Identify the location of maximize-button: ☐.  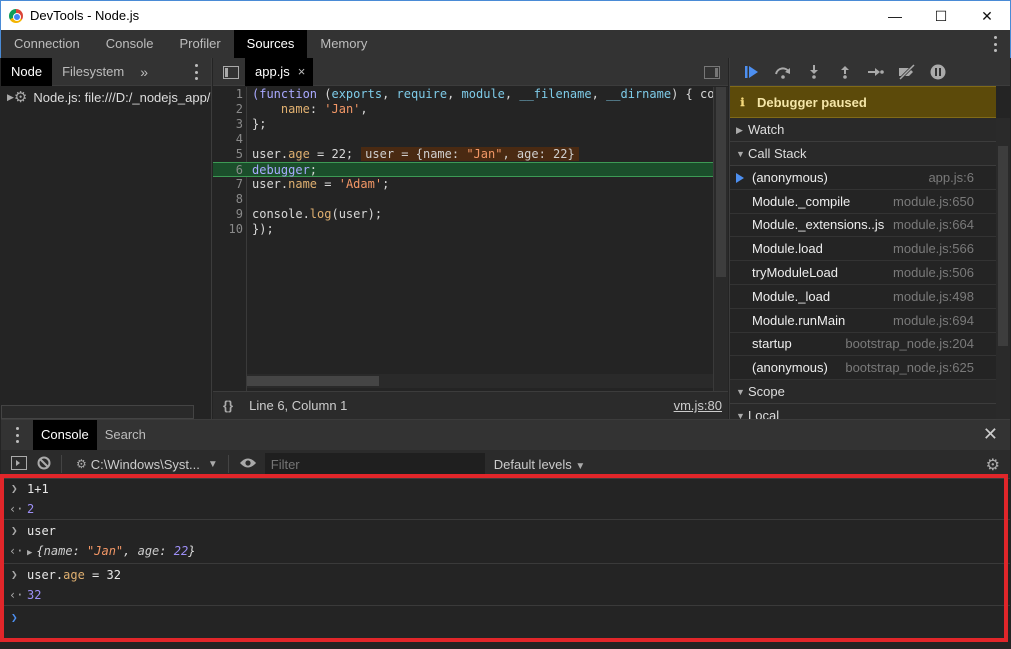
(941, 16).